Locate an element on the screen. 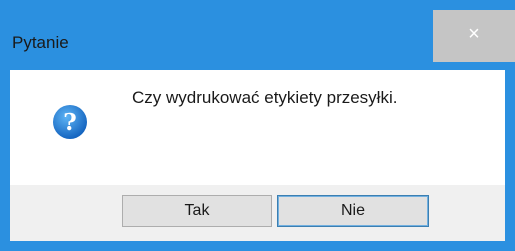 Image resolution: width=515 pixels, height=251 pixels. close-icon: × is located at coordinates (474, 34).